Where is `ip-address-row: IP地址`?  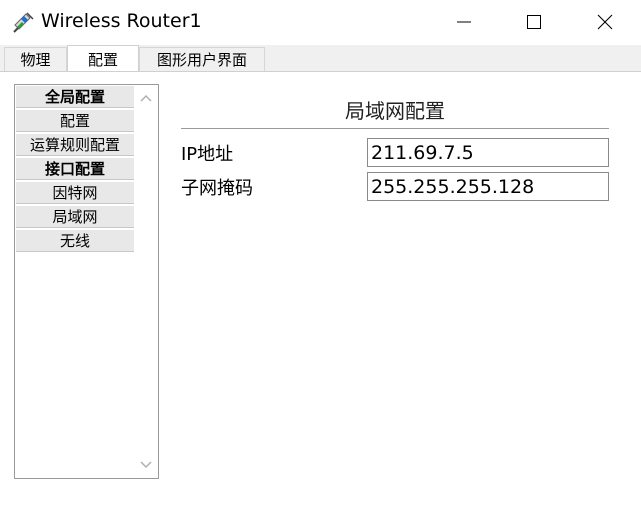 ip-address-row: IP地址 is located at coordinates (395, 153).